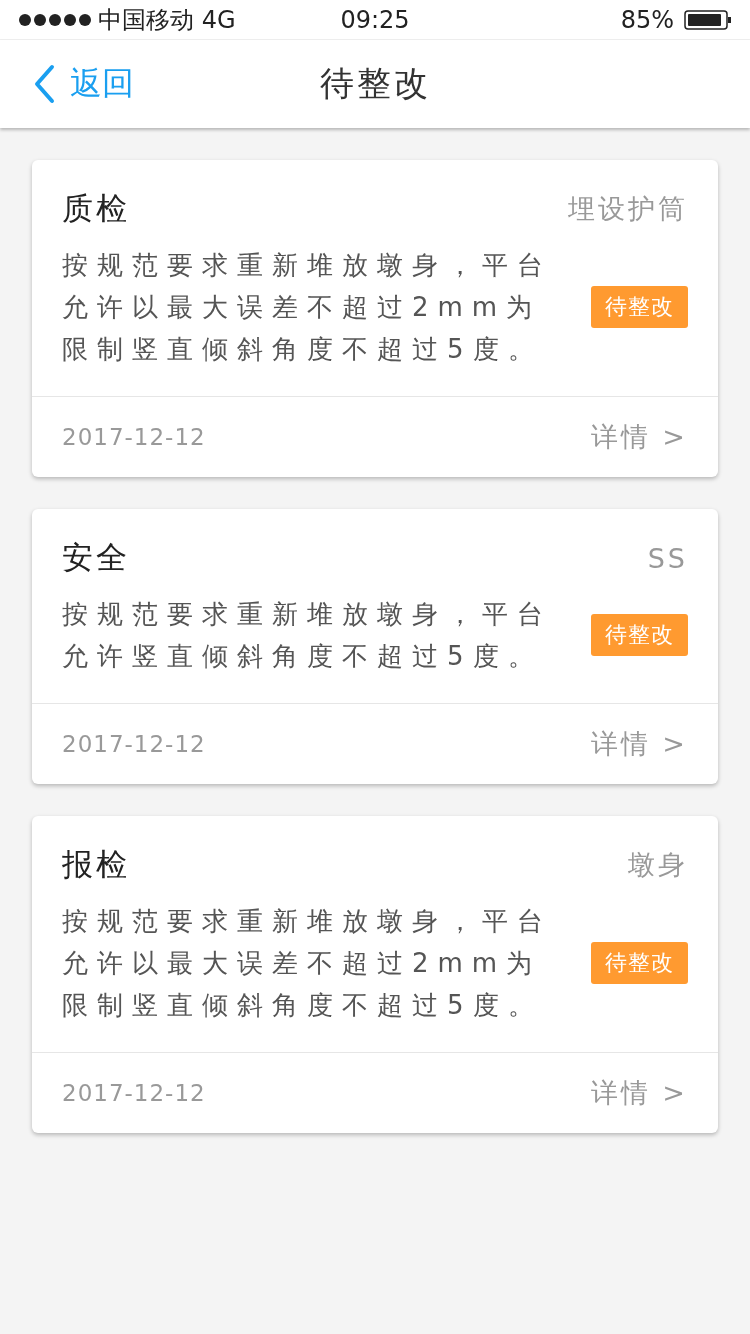  Describe the element at coordinates (167, 20) in the screenshot. I see `carrier-text: 中国移动 4G` at that location.